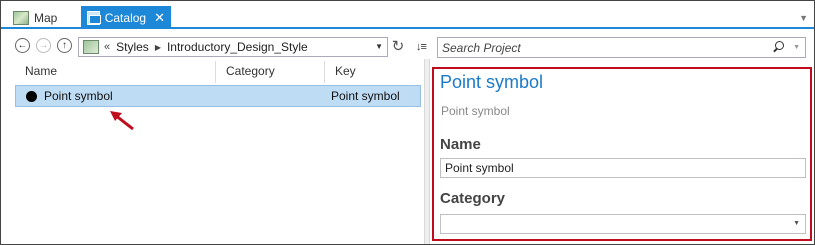 The width and height of the screenshot is (815, 245). Describe the element at coordinates (159, 17) in the screenshot. I see `close-icon: ✕` at that location.